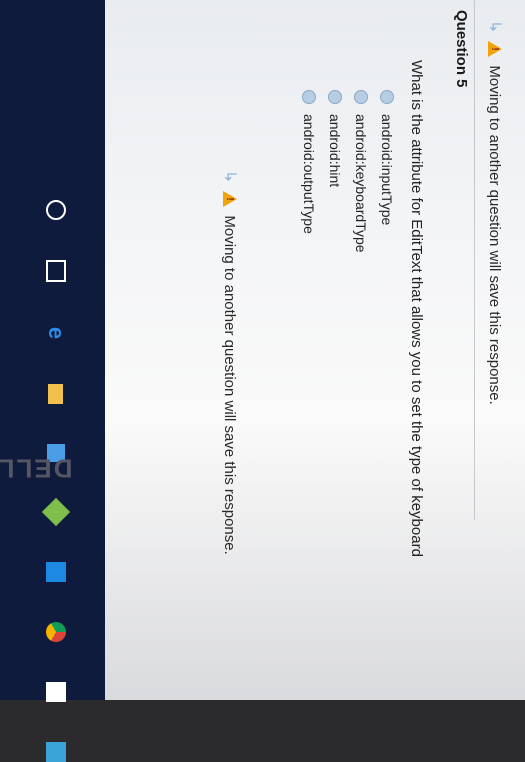 The image size is (525, 762). What do you see at coordinates (36, 468) in the screenshot?
I see `dell-logo: DELL` at bounding box center [36, 468].